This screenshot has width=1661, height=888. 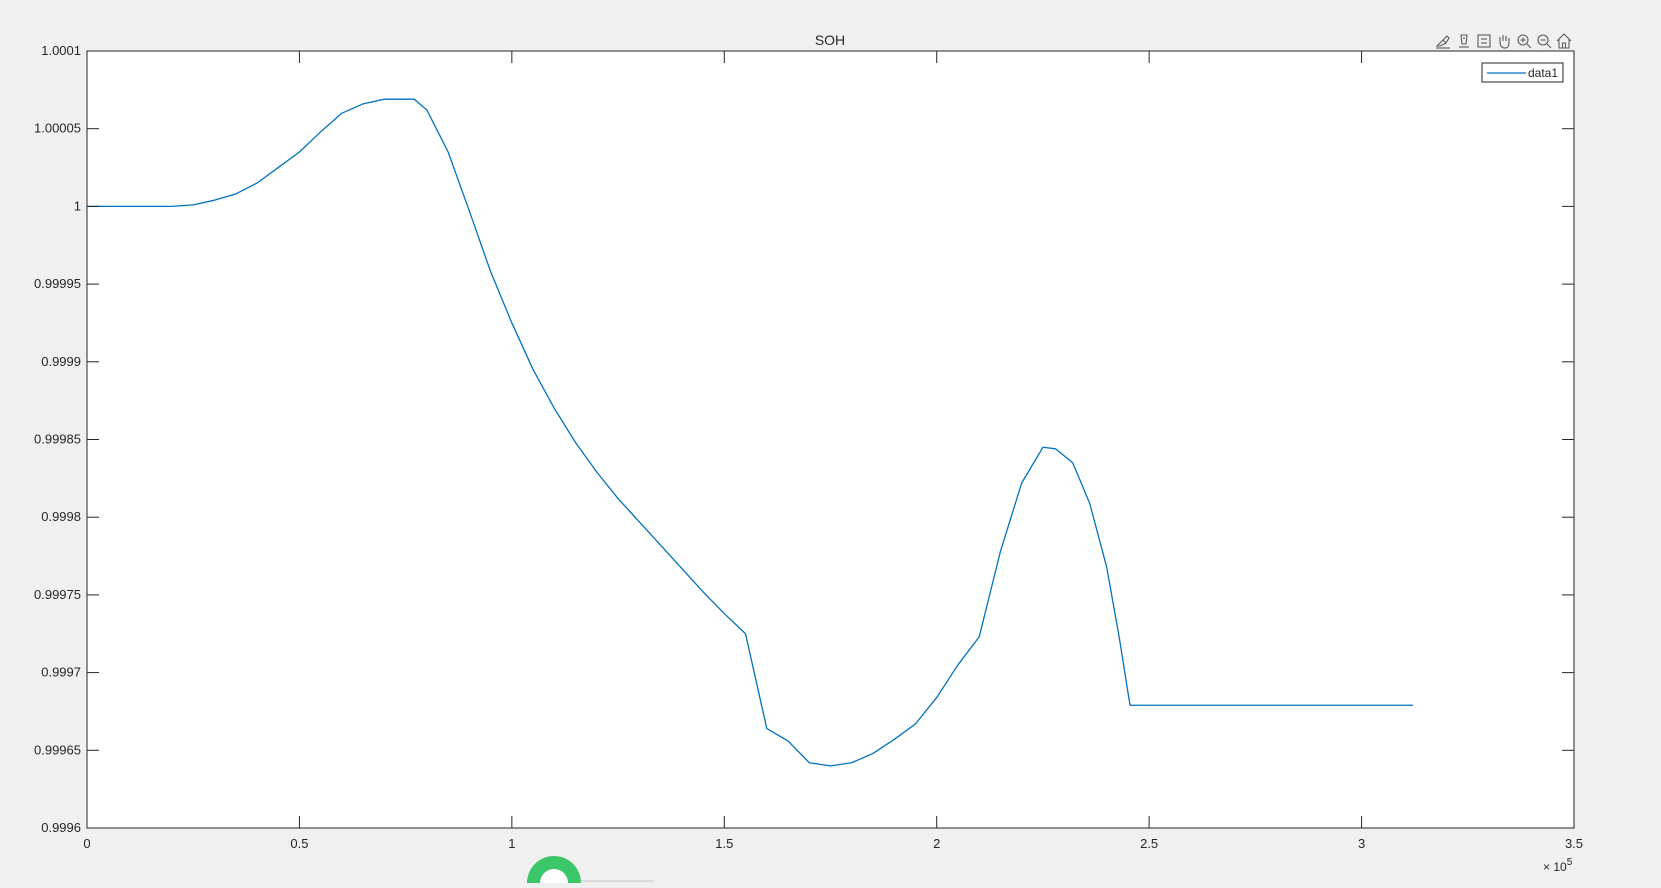 I want to click on x-tick-label: 2.5, so click(x=1149, y=843).